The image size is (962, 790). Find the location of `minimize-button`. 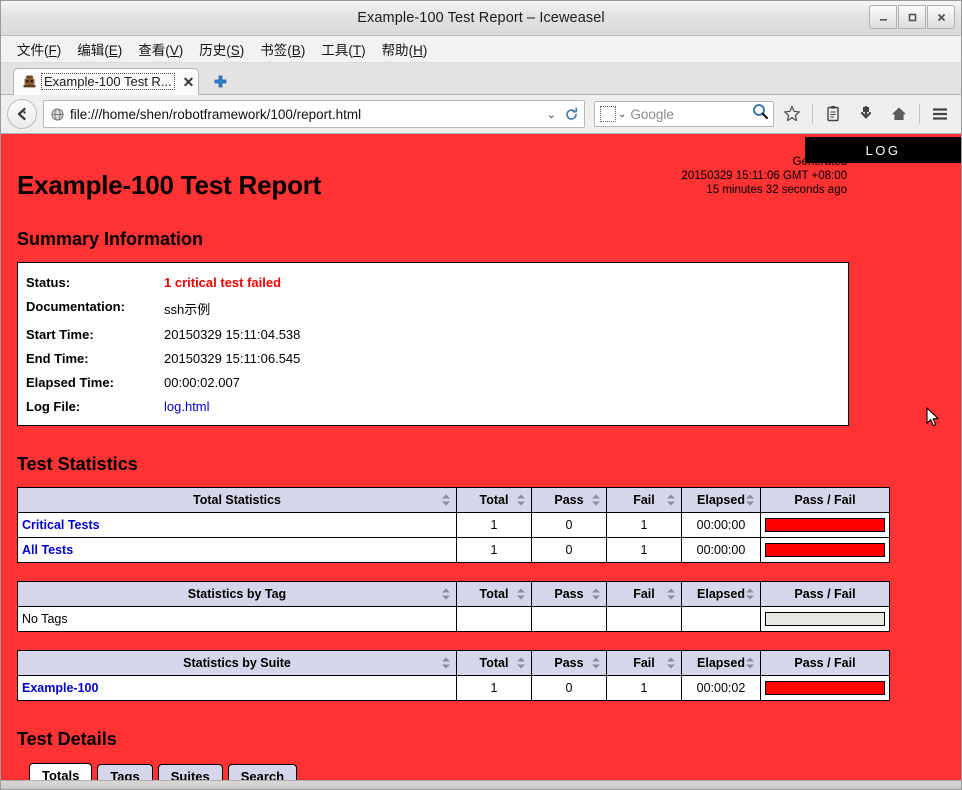

minimize-button is located at coordinates (883, 17).